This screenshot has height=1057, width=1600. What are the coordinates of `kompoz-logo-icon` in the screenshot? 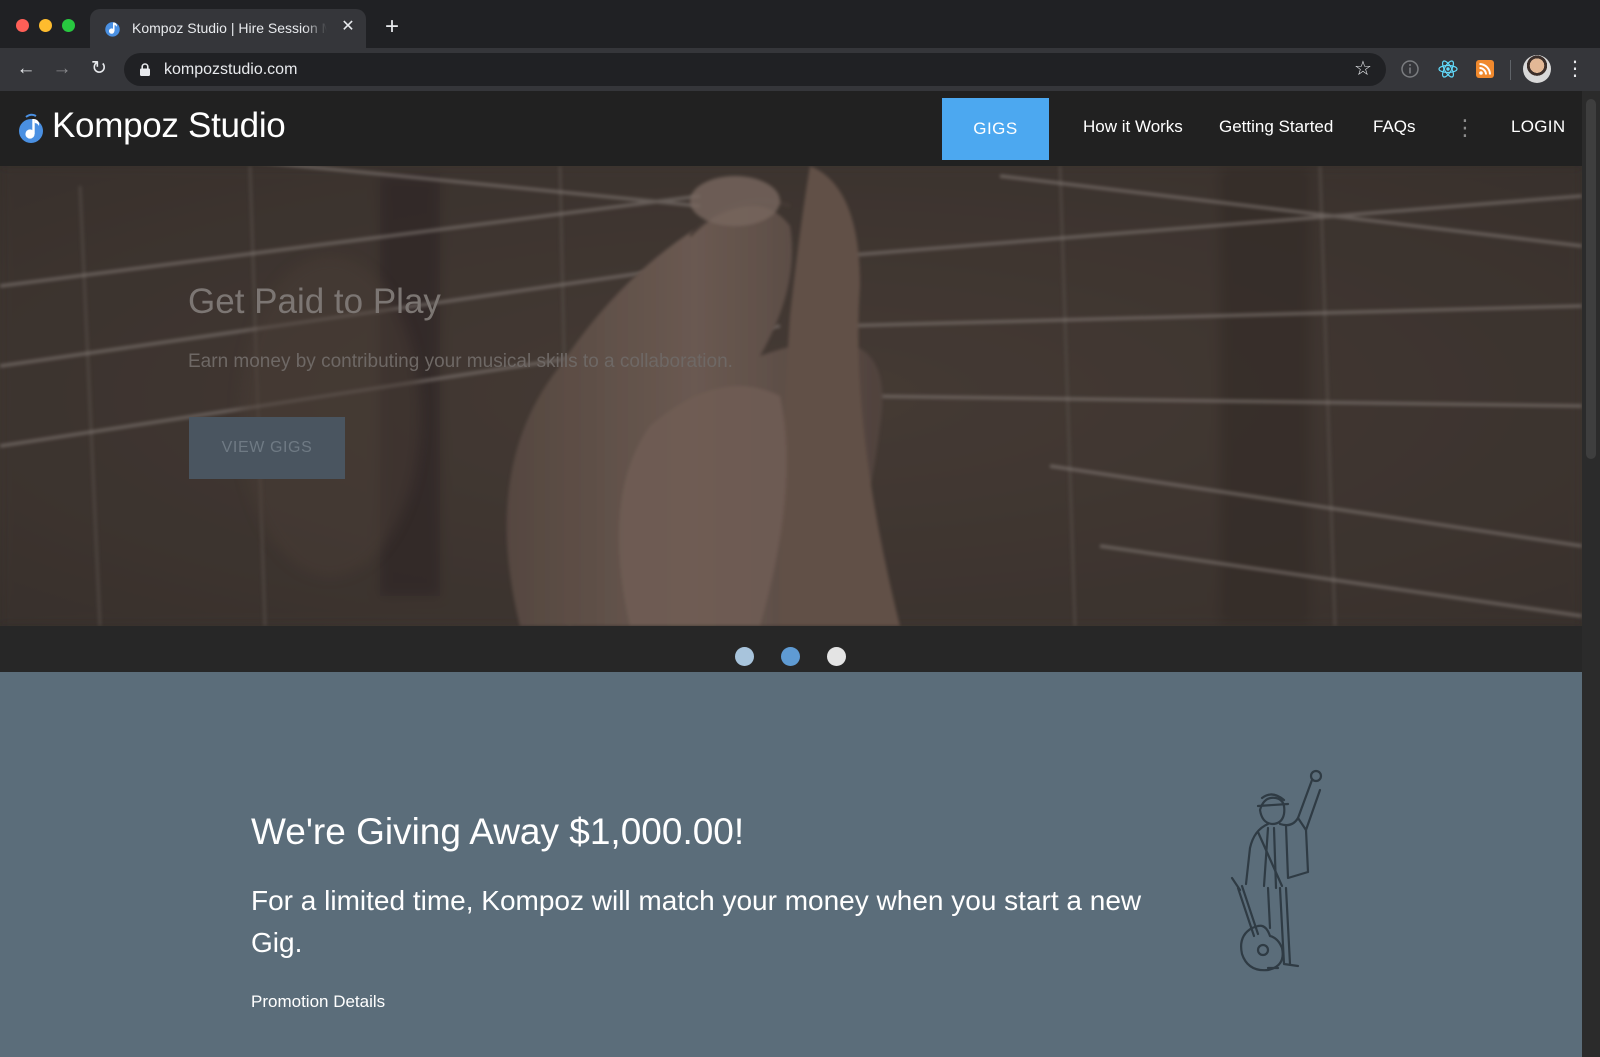 It's located at (32, 129).